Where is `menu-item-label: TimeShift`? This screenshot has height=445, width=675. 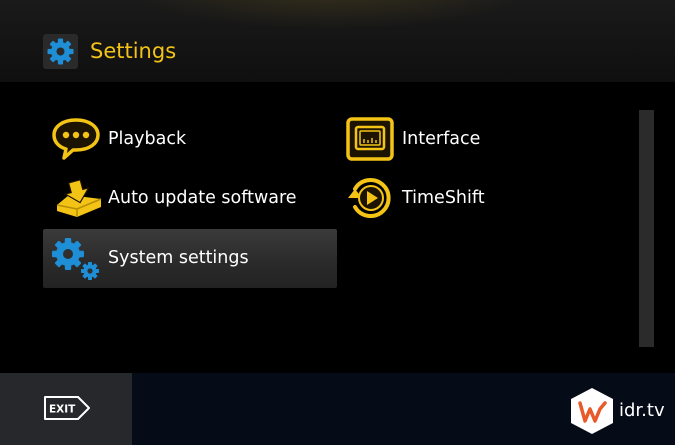 menu-item-label: TimeShift is located at coordinates (443, 198).